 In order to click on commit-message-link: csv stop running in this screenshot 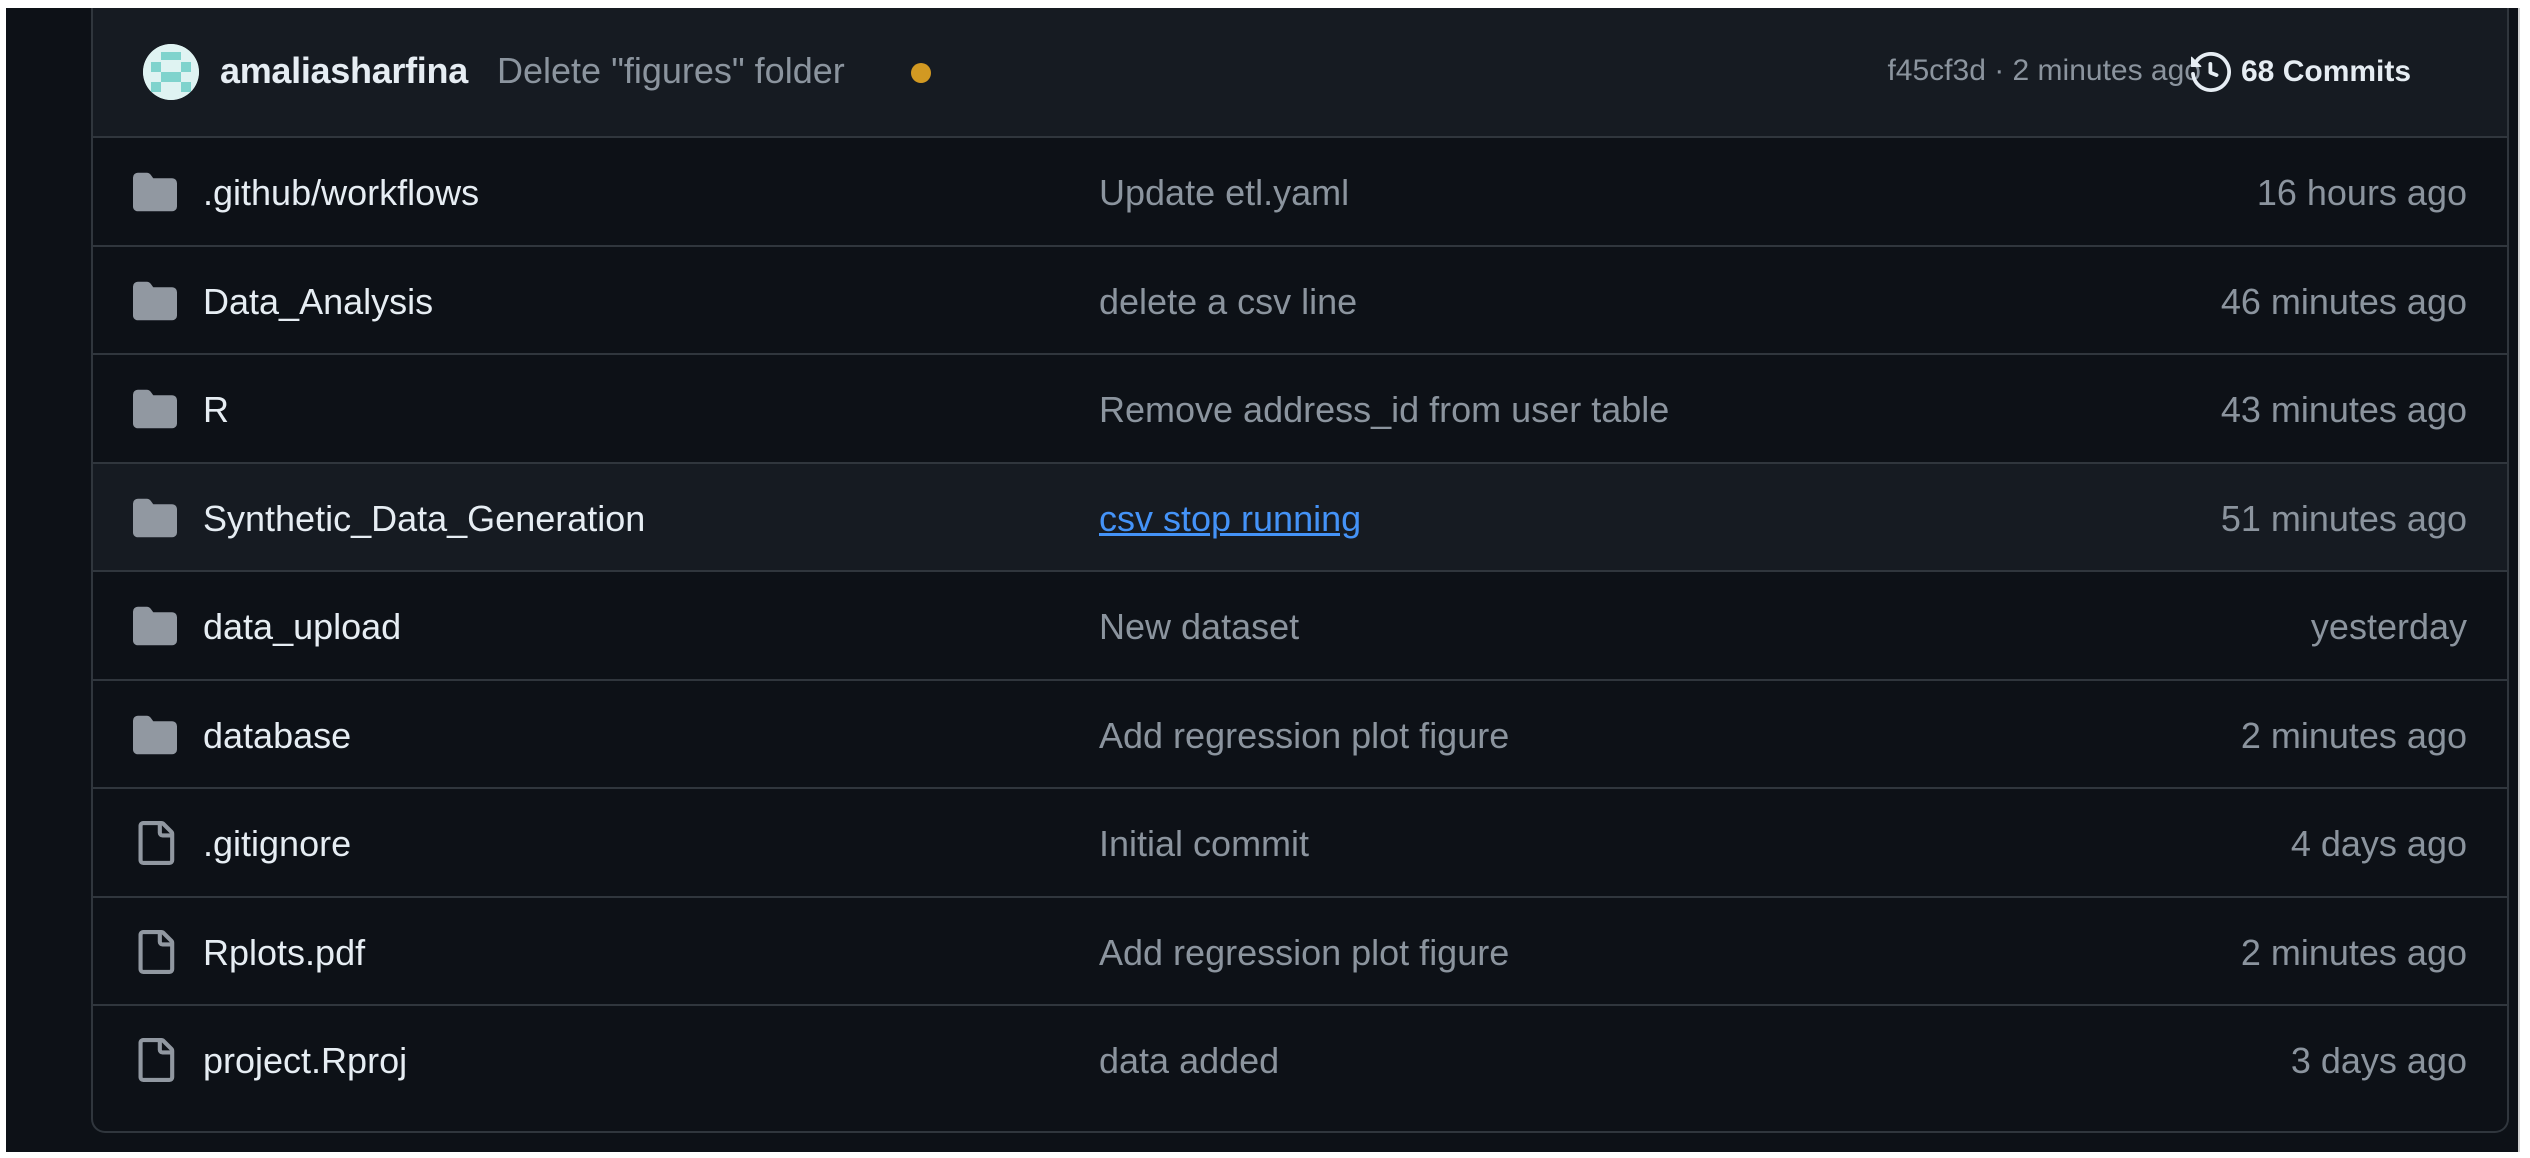, I will do `click(1230, 519)`.